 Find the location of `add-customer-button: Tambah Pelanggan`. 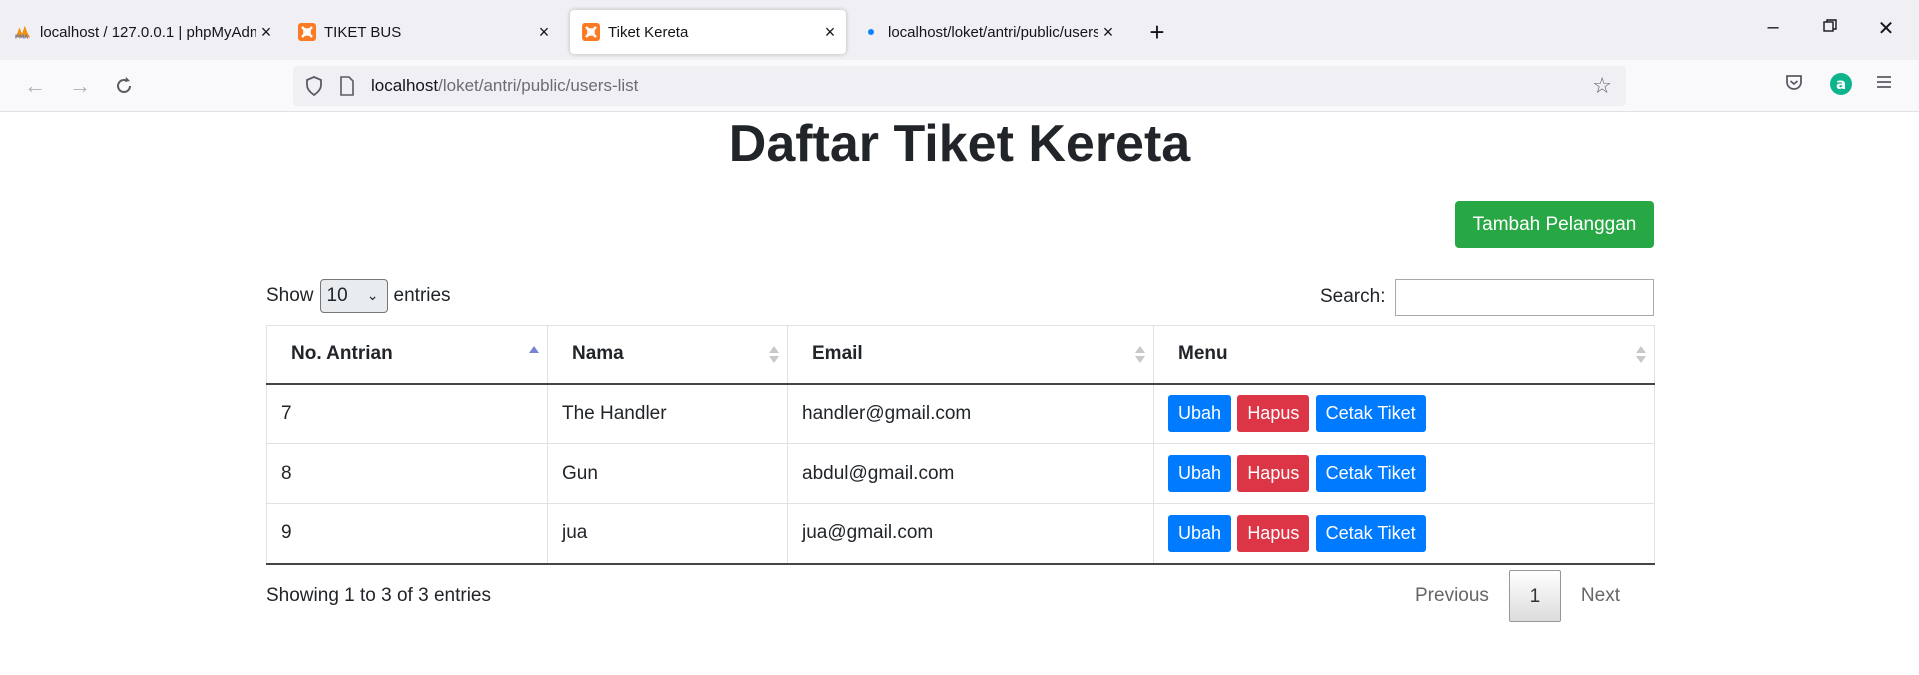

add-customer-button: Tambah Pelanggan is located at coordinates (1554, 224).